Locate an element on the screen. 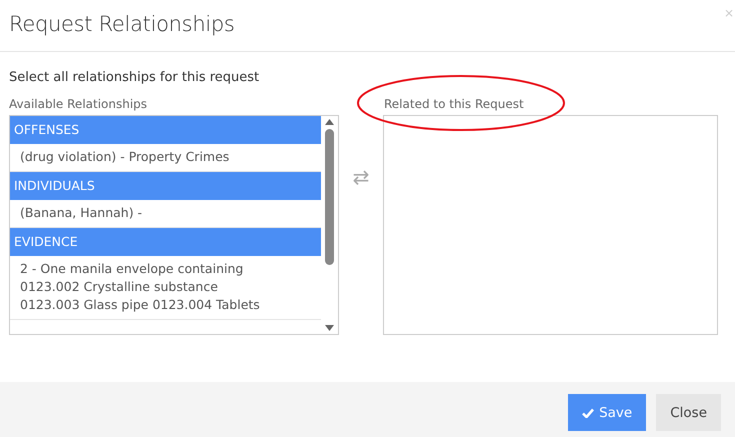 The height and width of the screenshot is (437, 735). group-header: INDIVIDUALS is located at coordinates (165, 186).